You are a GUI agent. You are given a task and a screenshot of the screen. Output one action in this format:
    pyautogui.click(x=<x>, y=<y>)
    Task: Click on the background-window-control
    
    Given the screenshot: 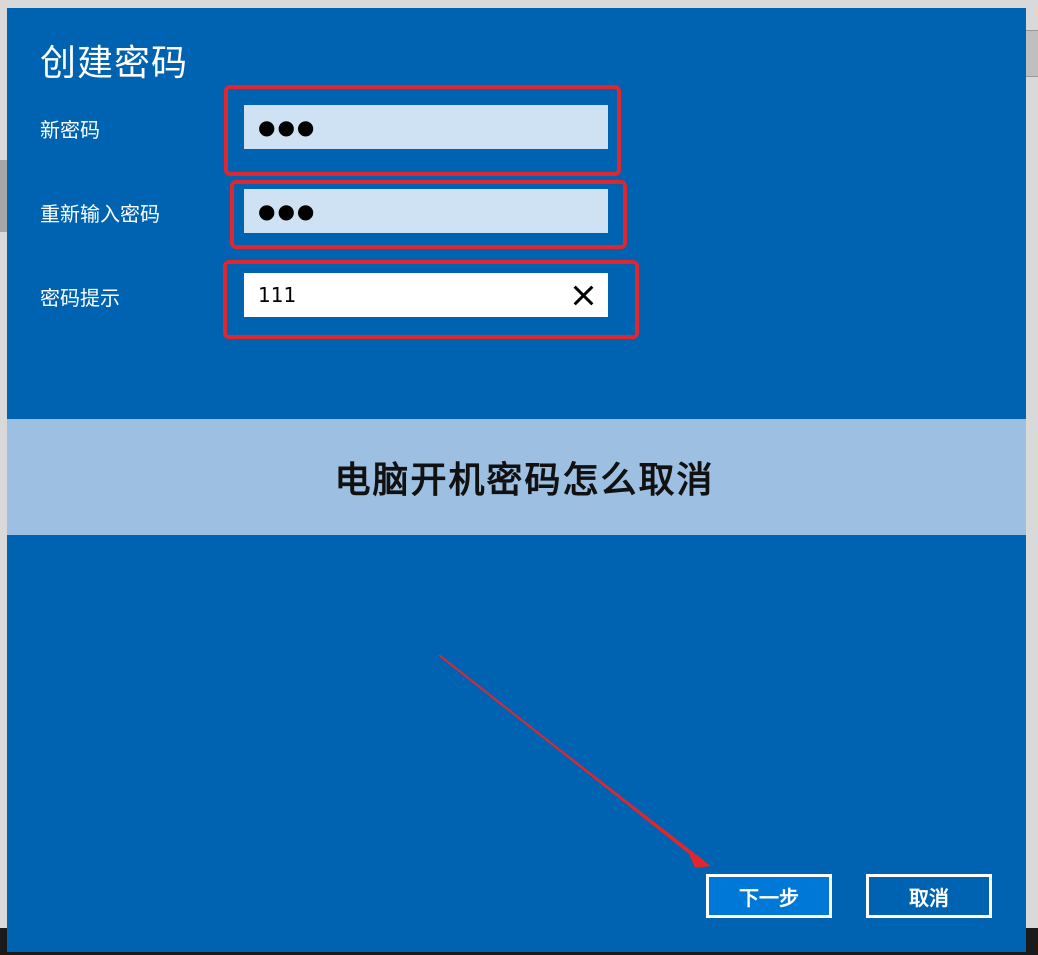 What is the action you would take?
    pyautogui.click(x=1032, y=53)
    